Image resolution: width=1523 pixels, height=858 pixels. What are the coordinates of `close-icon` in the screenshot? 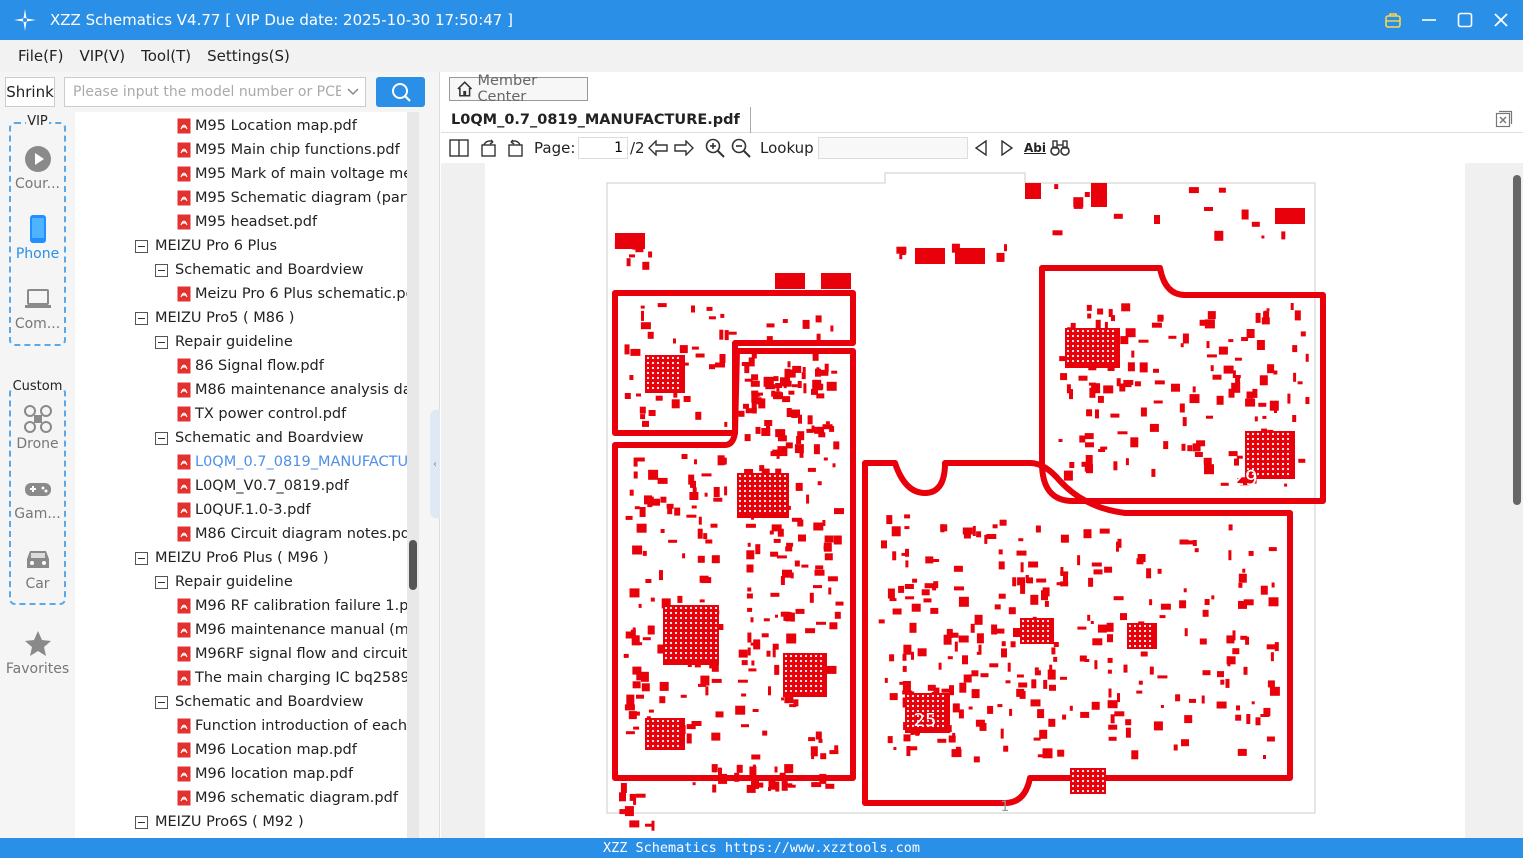 It's located at (1501, 20).